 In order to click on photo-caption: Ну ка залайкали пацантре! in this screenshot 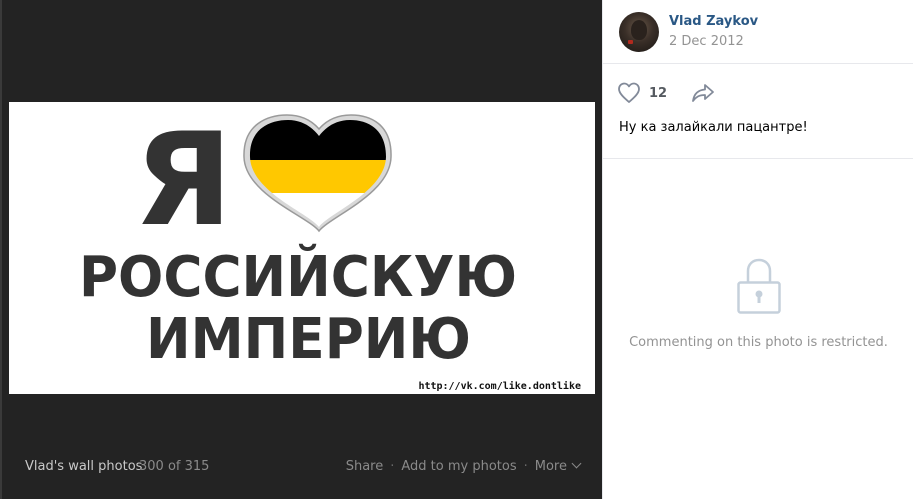, I will do `click(713, 127)`.